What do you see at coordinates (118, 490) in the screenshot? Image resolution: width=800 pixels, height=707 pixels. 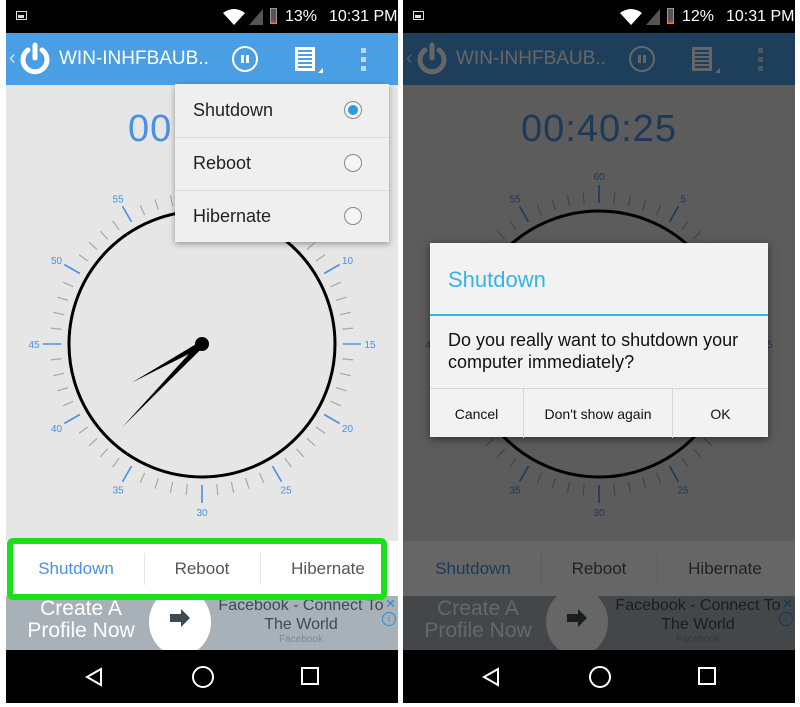 I see `dial-label: 35` at bounding box center [118, 490].